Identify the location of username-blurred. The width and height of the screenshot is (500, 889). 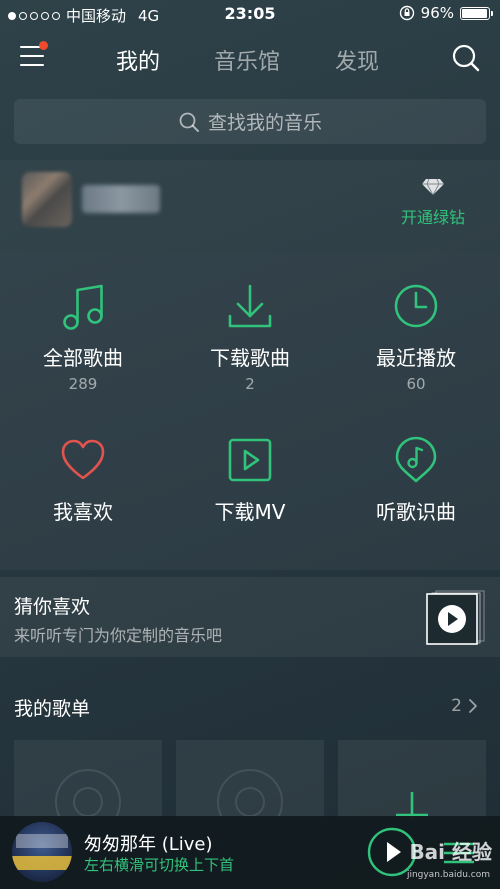
(121, 199).